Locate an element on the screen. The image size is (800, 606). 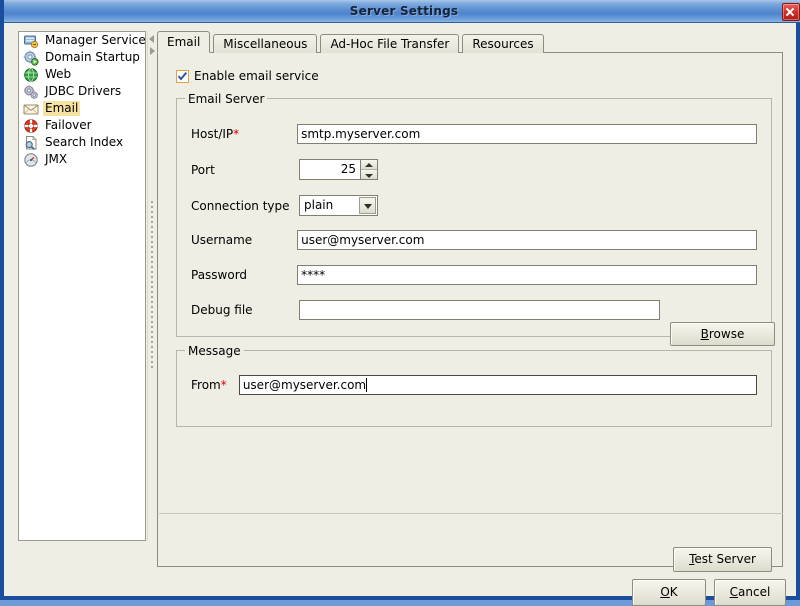
host-ip-input: smtp.myserver.com is located at coordinates (527, 134).